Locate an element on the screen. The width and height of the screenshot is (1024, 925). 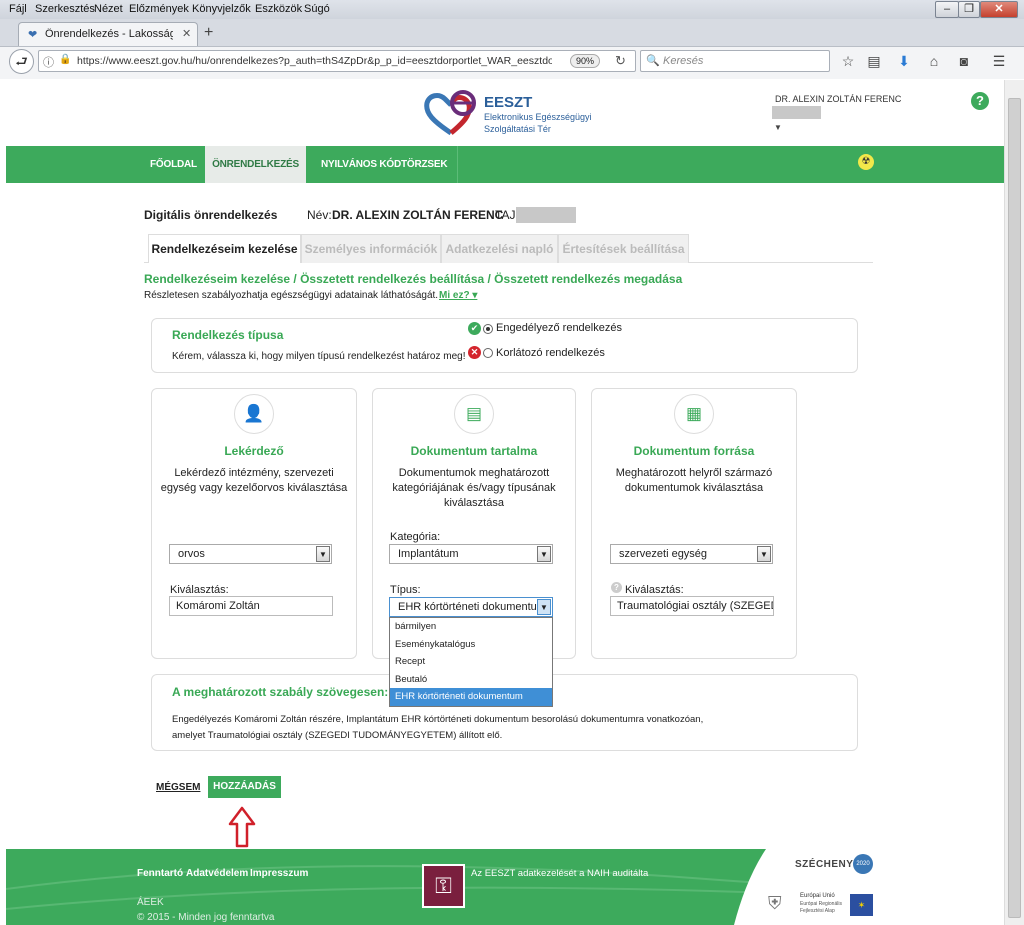
source-type-value: szervezeti egység is located at coordinates (663, 554).